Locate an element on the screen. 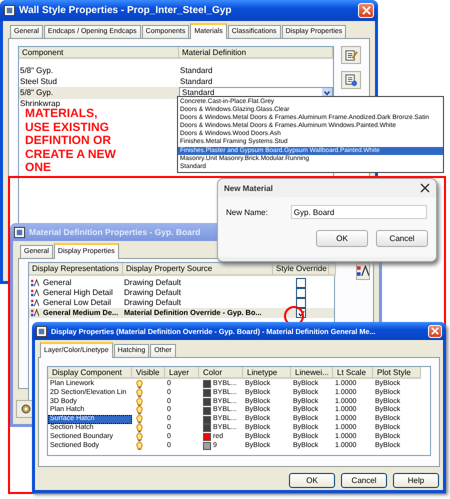  table-cell: General High Detail is located at coordinates (77, 293).